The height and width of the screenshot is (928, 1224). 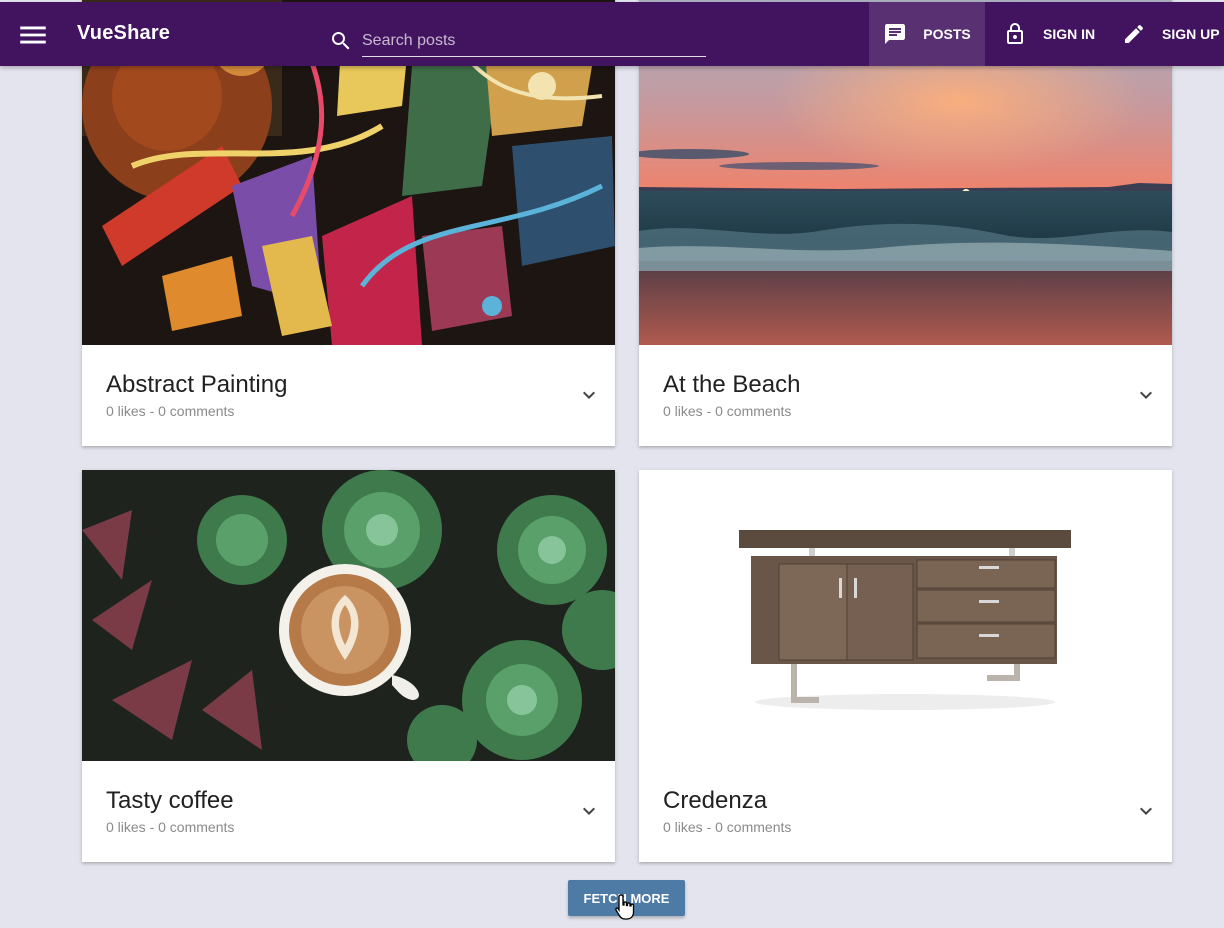 I want to click on post-title: At the Beach, so click(x=731, y=385).